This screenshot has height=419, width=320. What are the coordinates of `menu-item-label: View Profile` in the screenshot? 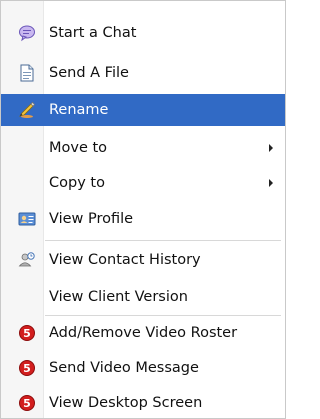 It's located at (91, 219).